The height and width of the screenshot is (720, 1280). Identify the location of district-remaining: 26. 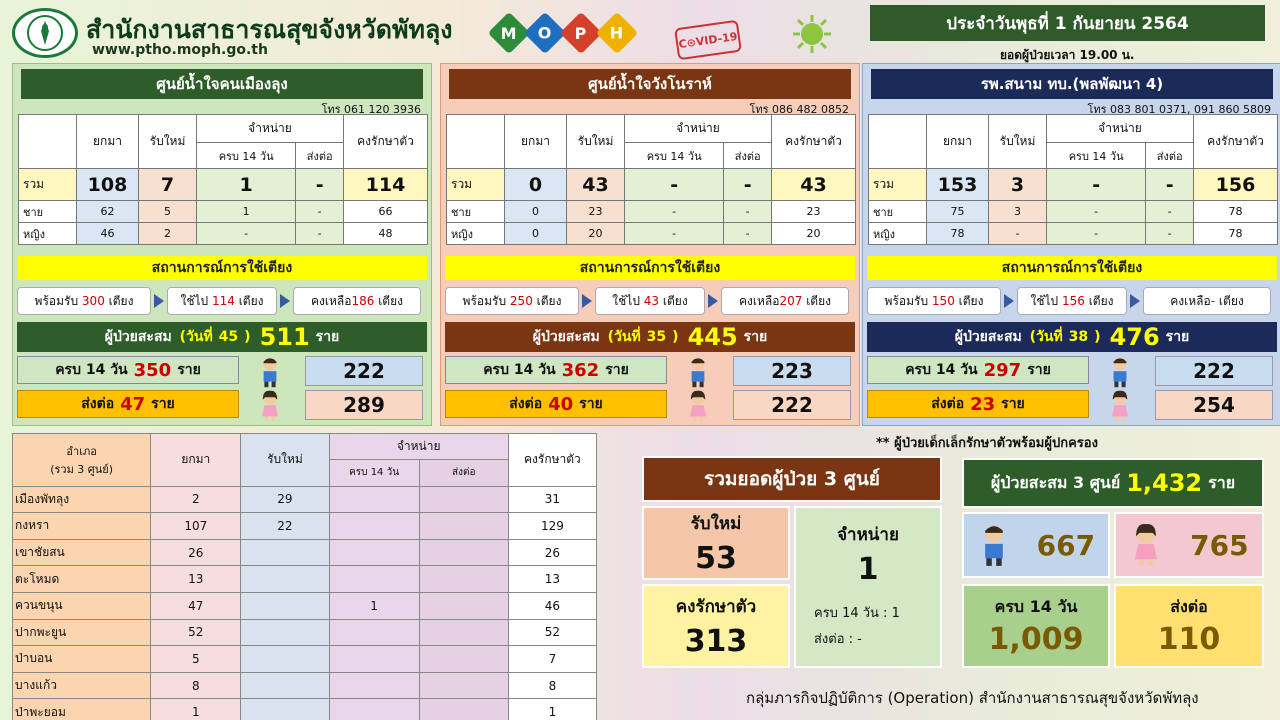
(552, 552).